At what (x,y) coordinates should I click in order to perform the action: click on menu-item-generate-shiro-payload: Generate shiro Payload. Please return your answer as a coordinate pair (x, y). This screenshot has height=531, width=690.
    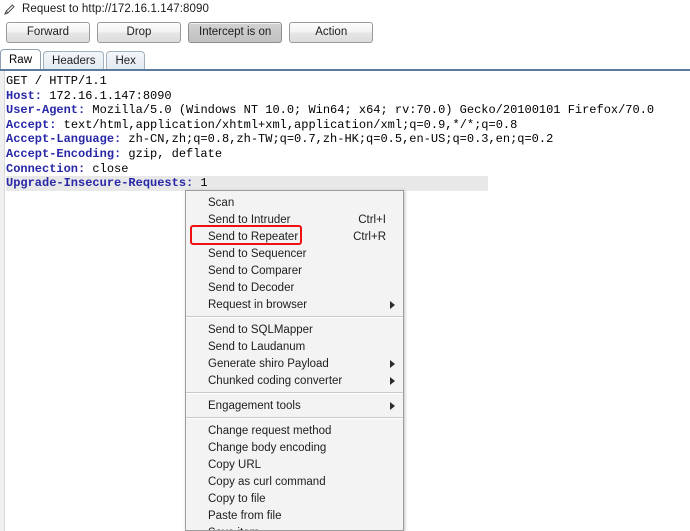
    Looking at the image, I should click on (294, 363).